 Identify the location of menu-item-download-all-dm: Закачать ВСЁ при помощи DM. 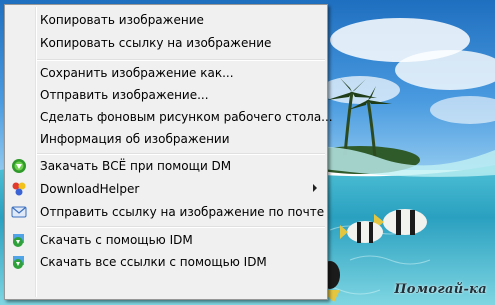
(166, 166).